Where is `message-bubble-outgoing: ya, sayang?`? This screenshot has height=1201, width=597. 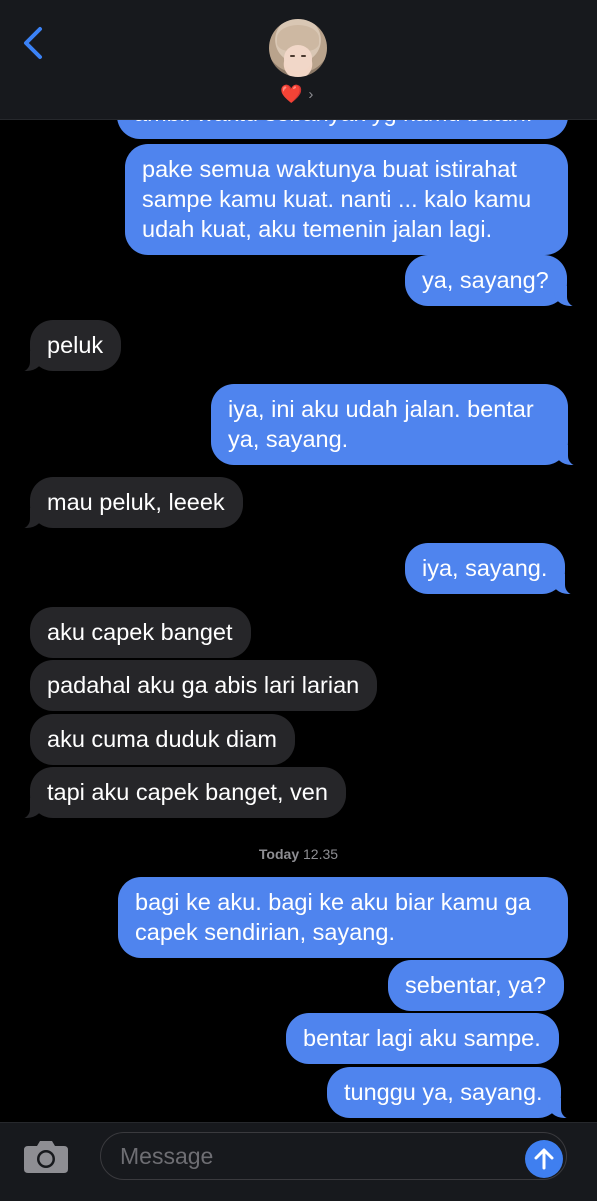
message-bubble-outgoing: ya, sayang? is located at coordinates (491, 281).